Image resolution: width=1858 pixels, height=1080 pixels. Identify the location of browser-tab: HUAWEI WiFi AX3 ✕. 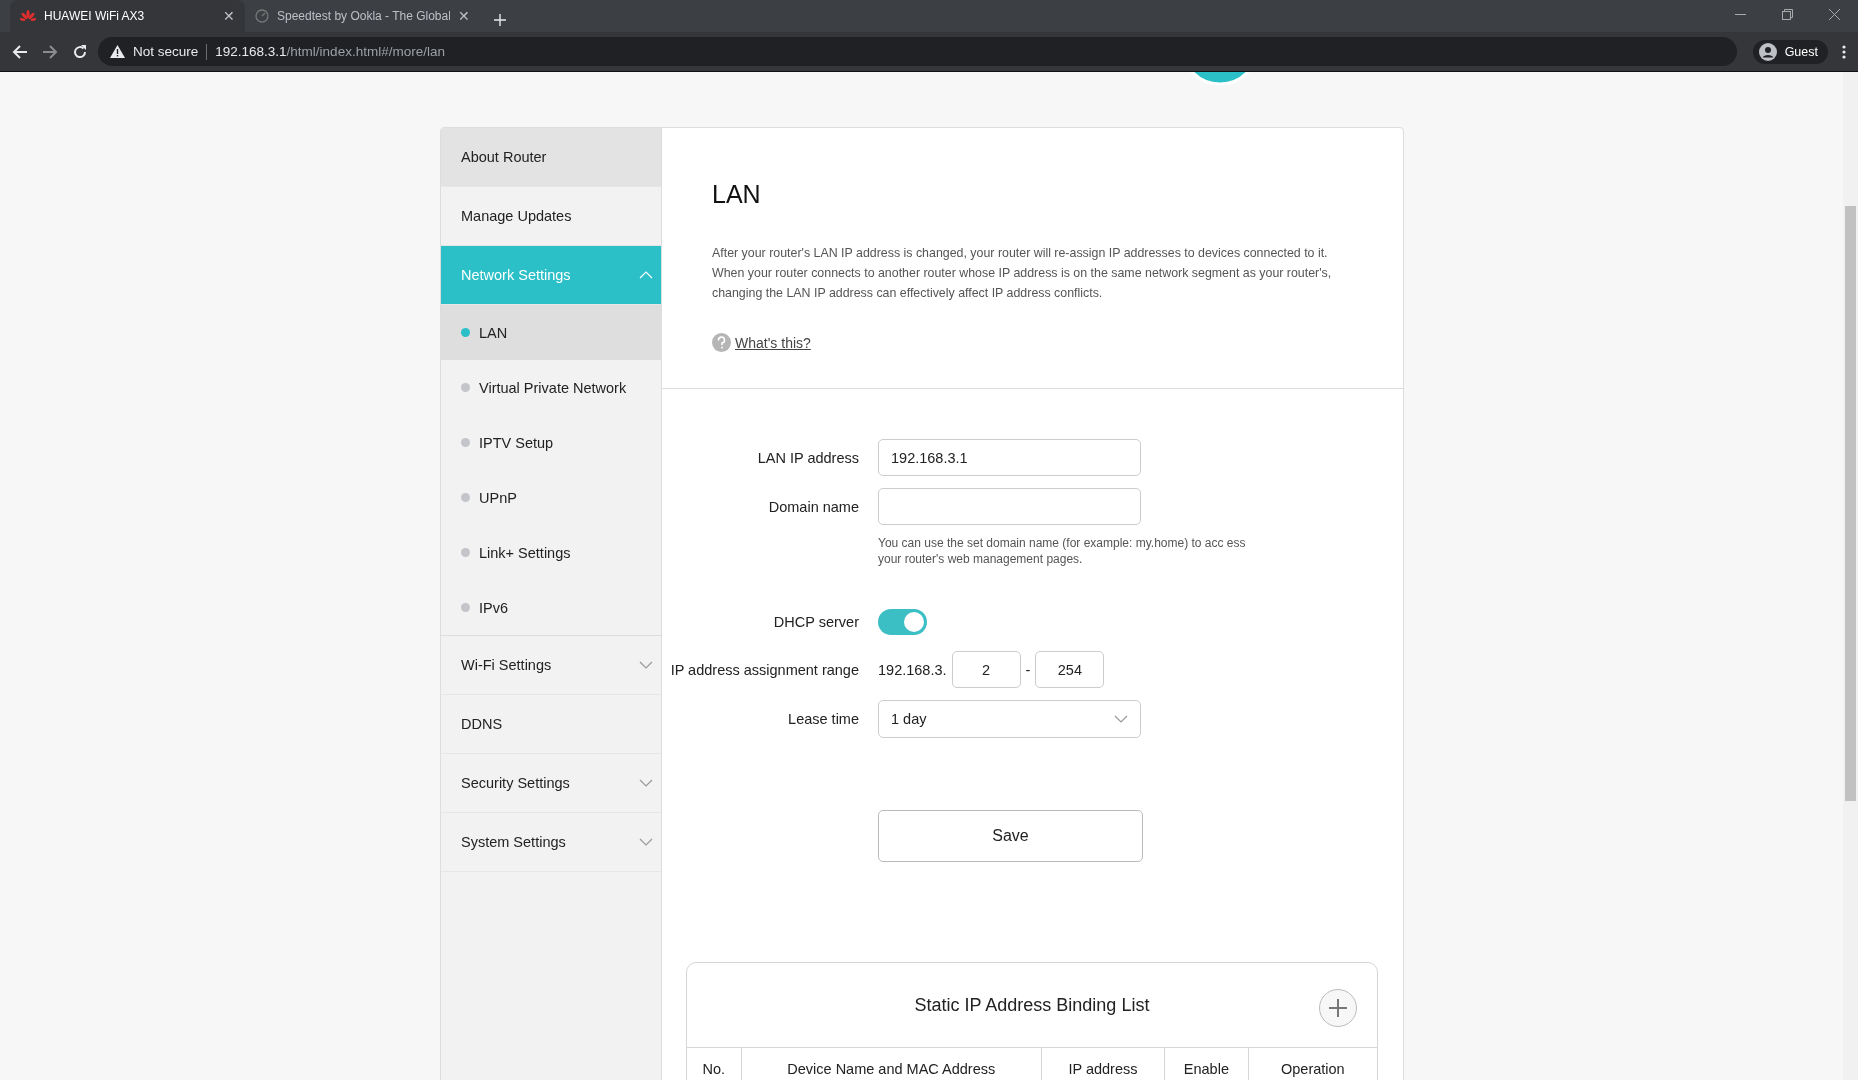
(127, 16).